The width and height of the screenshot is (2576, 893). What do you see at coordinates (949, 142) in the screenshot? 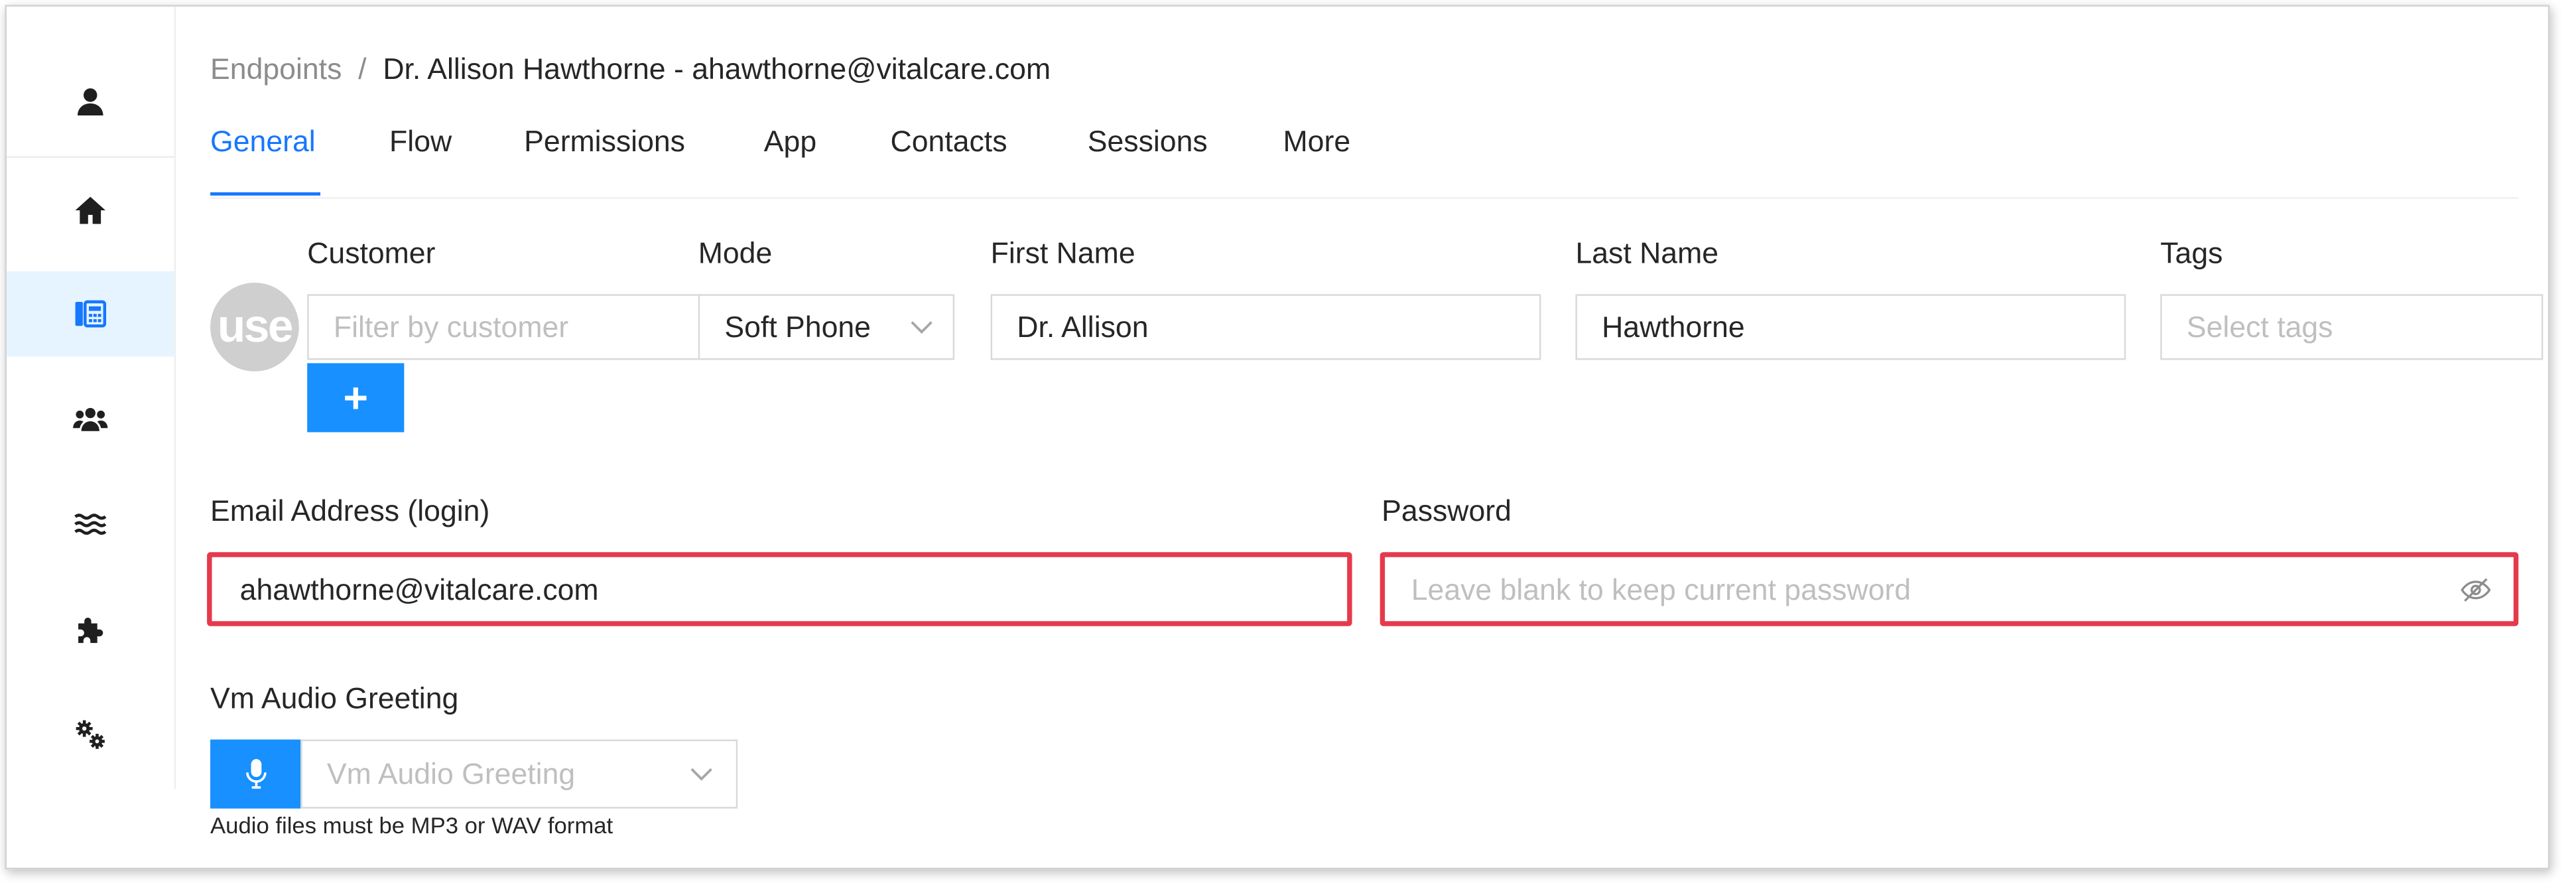
I see `tab-contacts: Contacts` at bounding box center [949, 142].